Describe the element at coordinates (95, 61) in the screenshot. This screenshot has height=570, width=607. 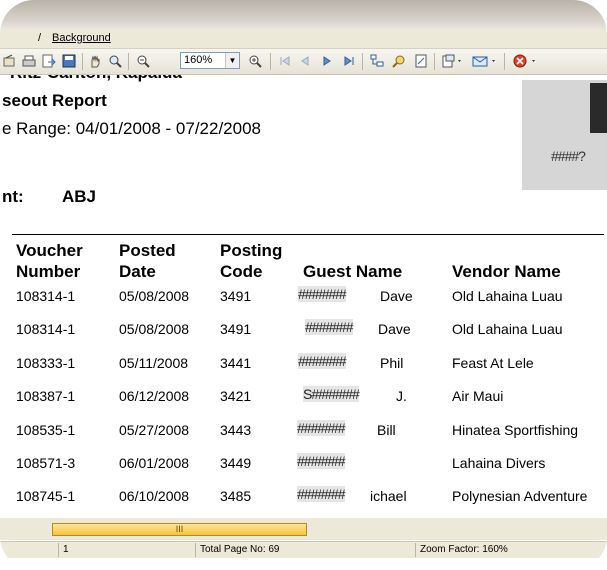
I see `hand-tool-icon` at that location.